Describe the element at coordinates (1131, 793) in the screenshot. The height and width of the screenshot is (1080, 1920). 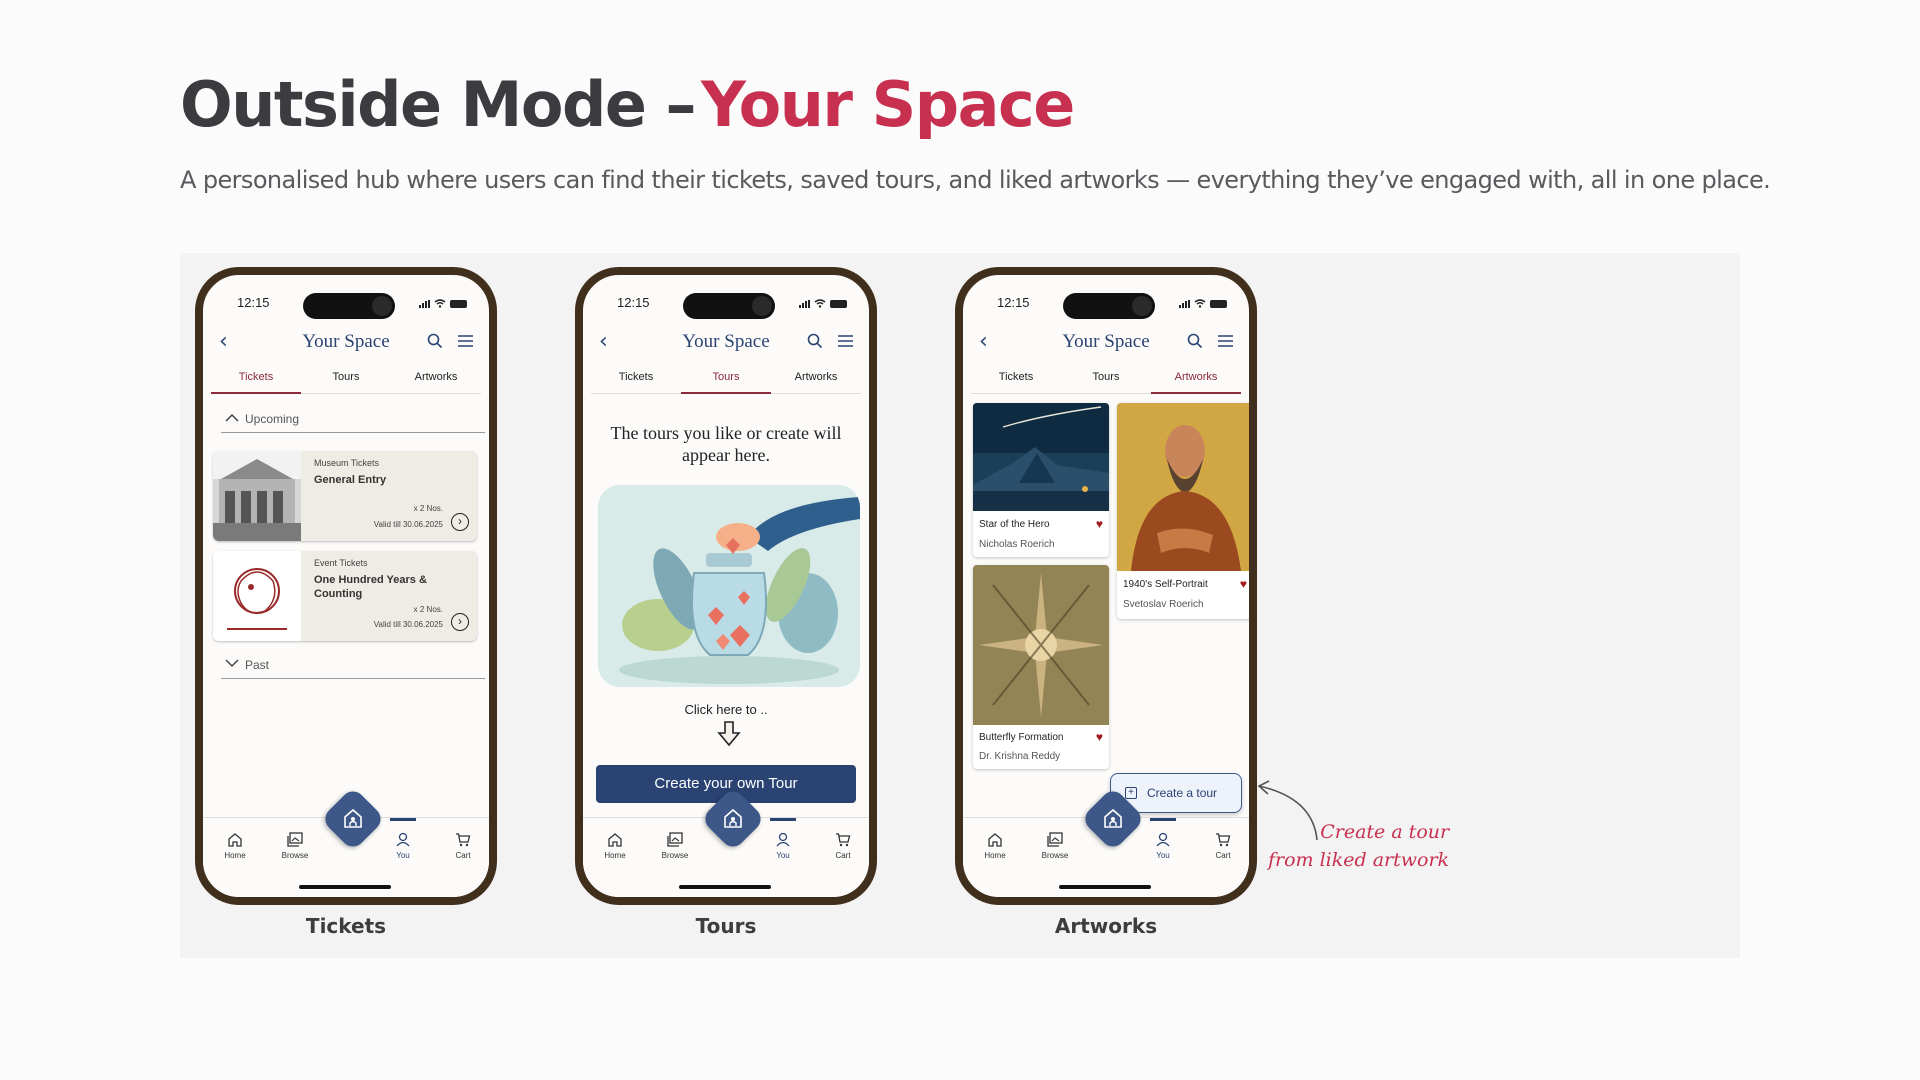
I see `add-square-icon: +` at that location.